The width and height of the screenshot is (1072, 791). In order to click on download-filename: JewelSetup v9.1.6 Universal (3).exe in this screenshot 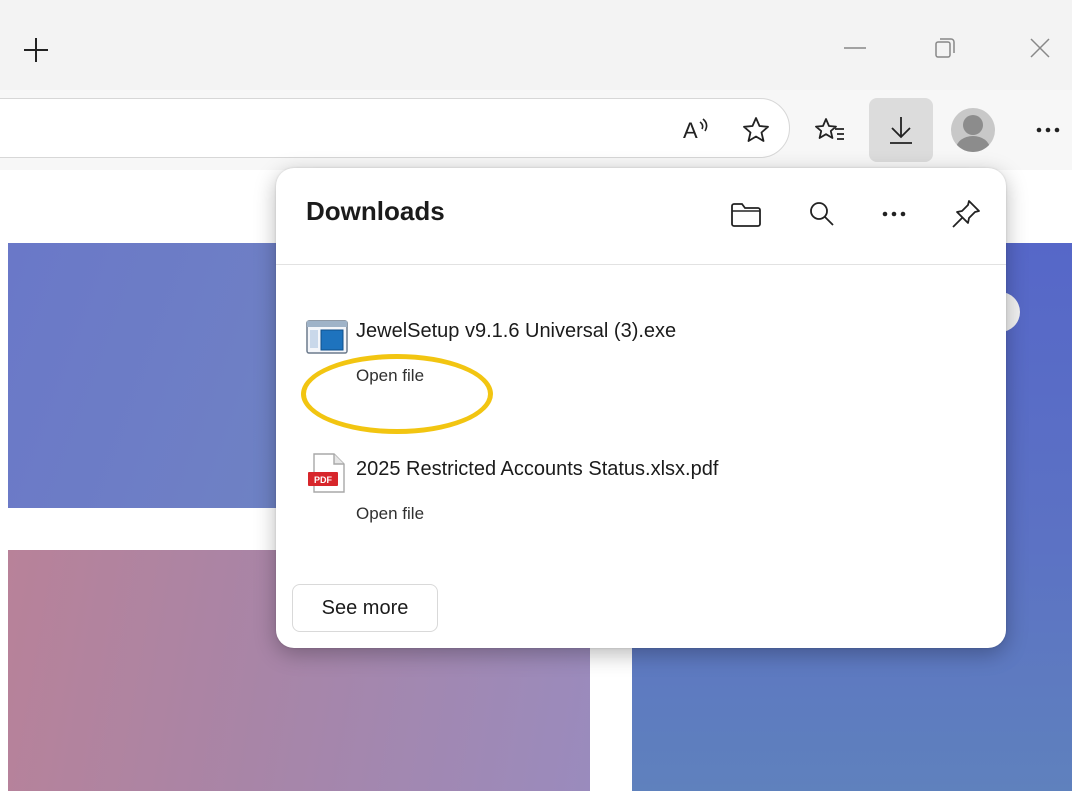, I will do `click(516, 331)`.